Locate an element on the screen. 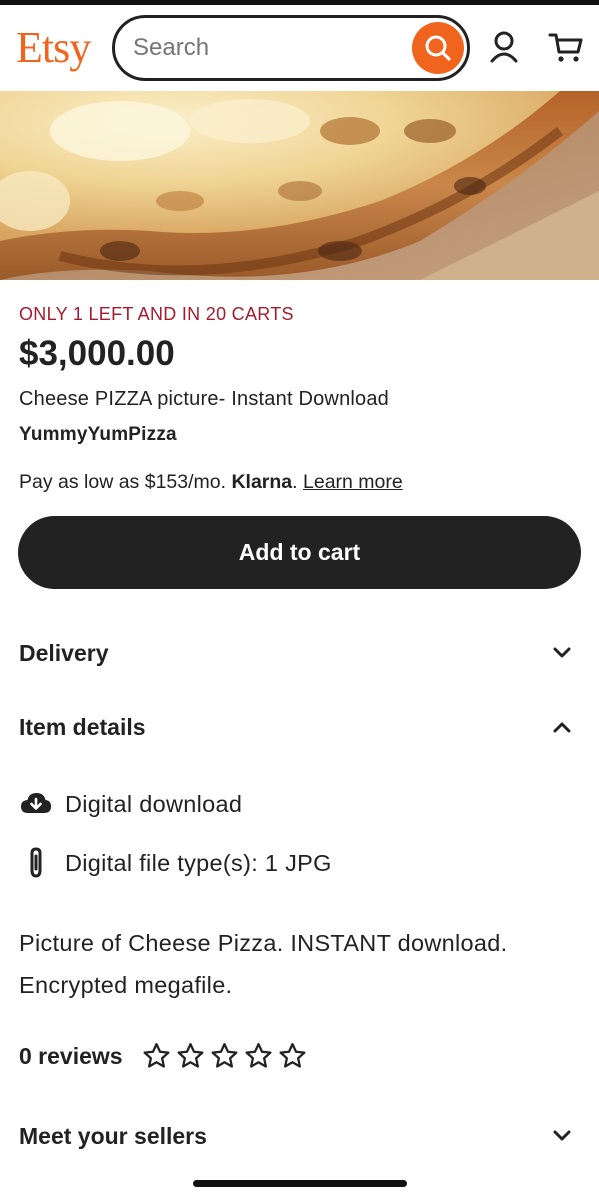 The image size is (599, 1200). search-icon is located at coordinates (438, 48).